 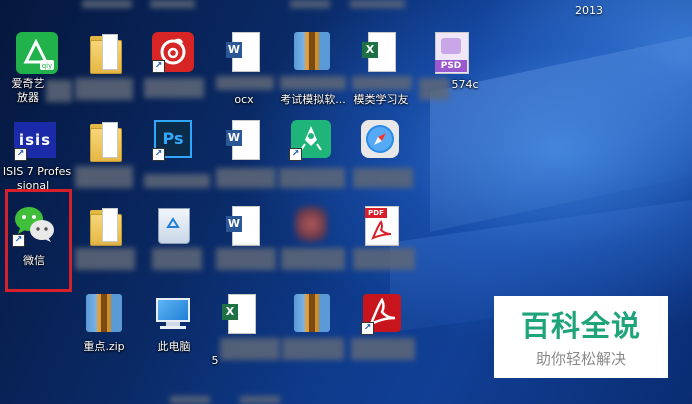 I want to click on desktop-icon-iqiyi: qiy 爱奇艺 放器, so click(x=40, y=67).